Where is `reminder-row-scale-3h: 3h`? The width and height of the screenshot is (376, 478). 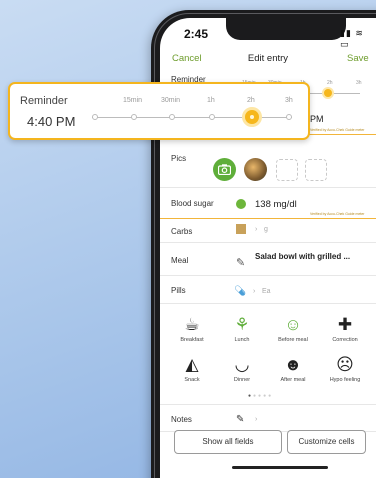
reminder-row-scale-3h: 3h is located at coordinates (359, 83).